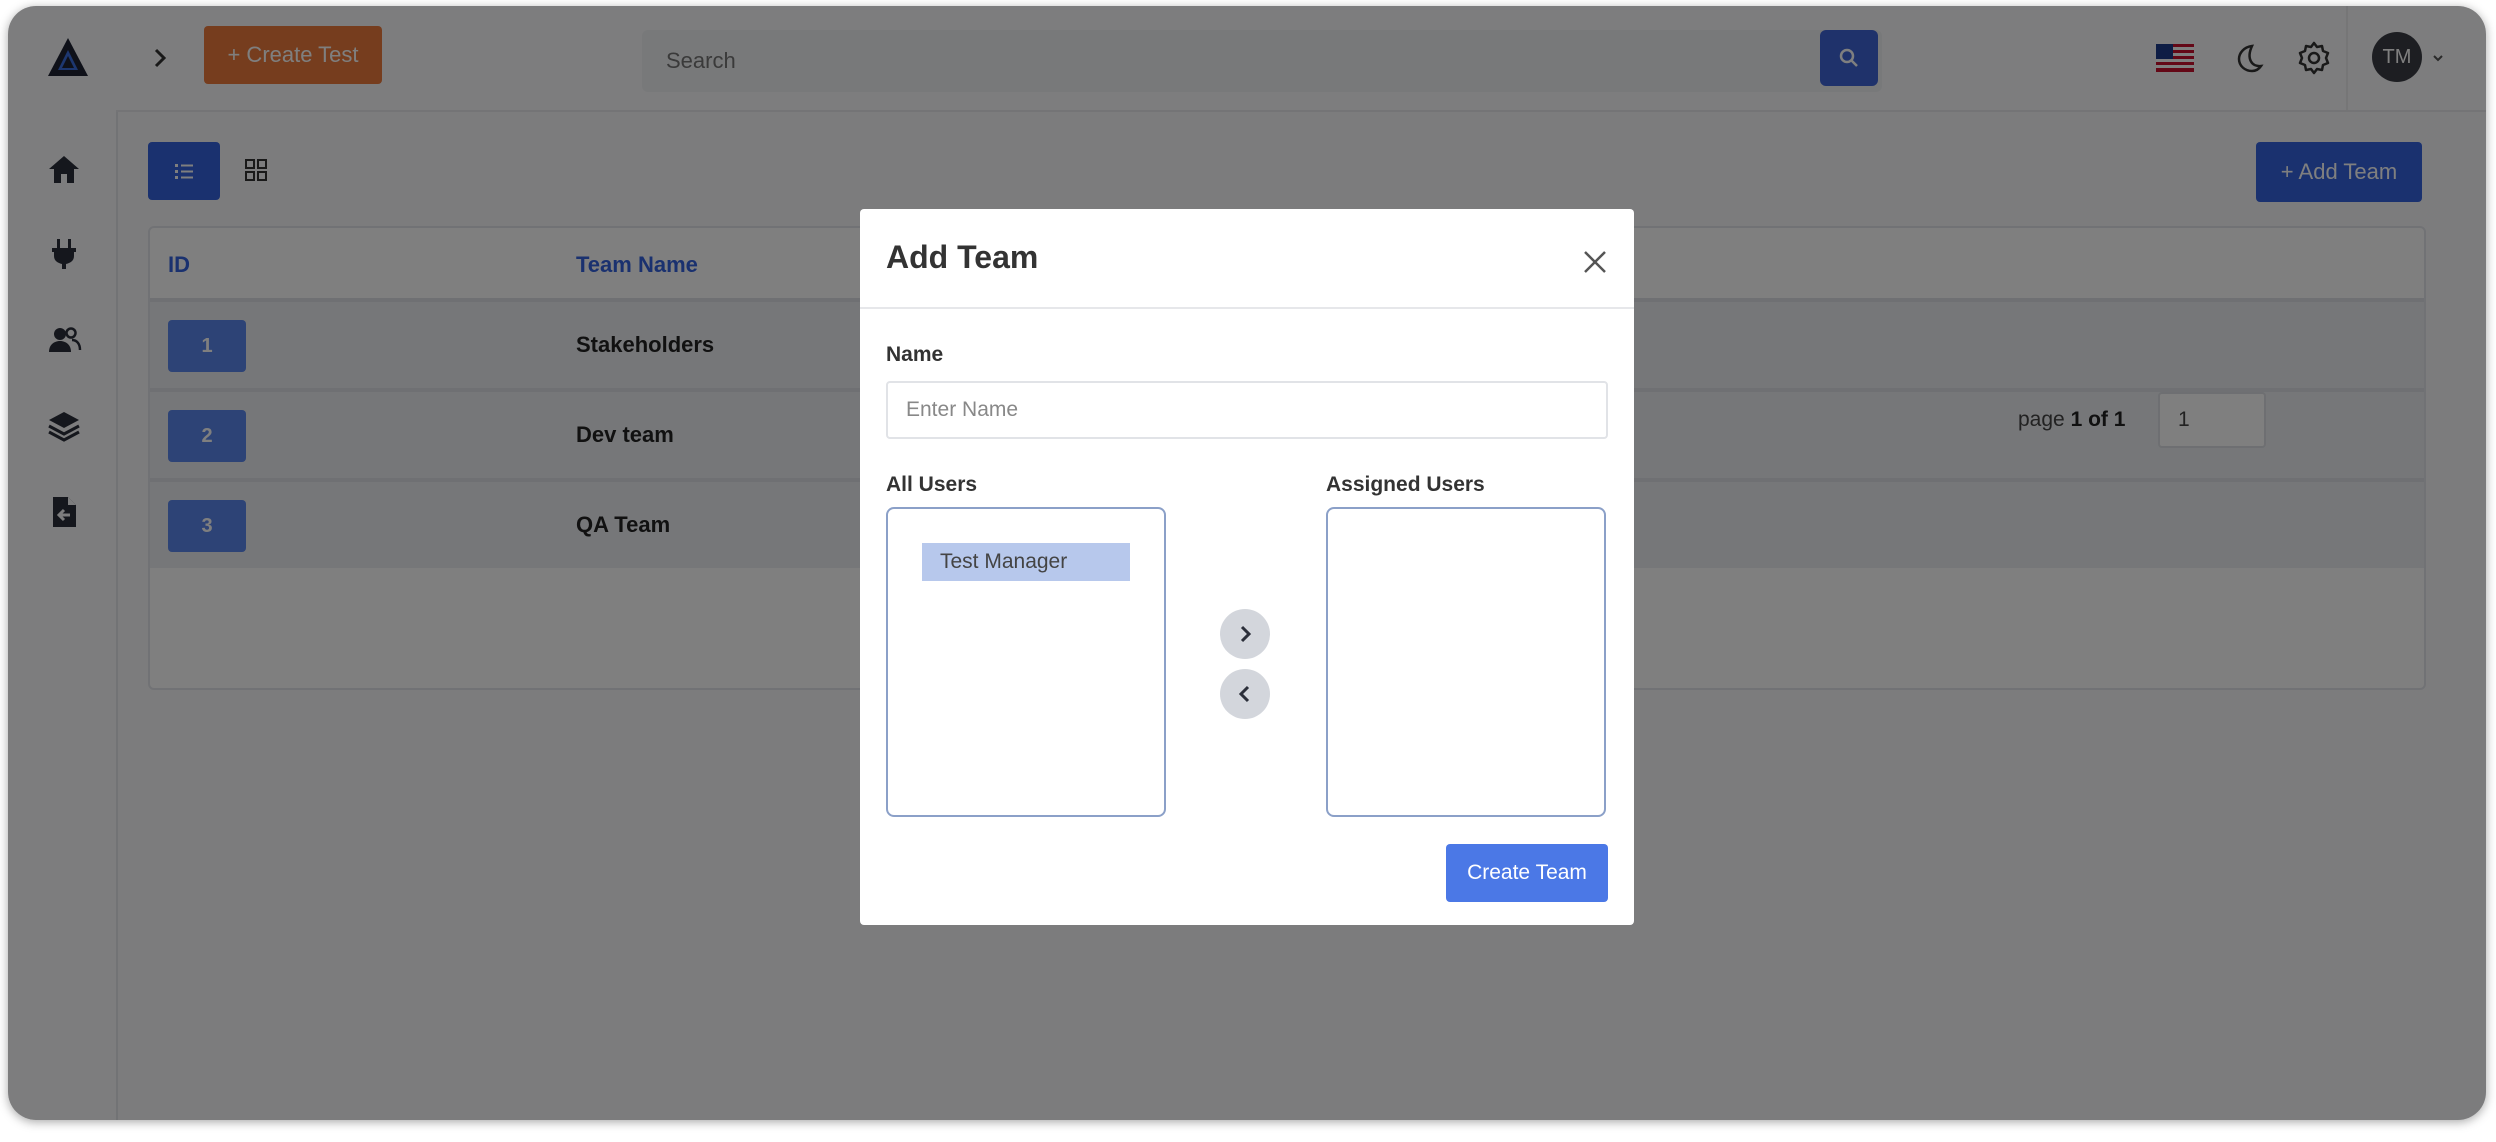 The height and width of the screenshot is (1142, 2496). What do you see at coordinates (1026, 562) in the screenshot?
I see `list-item: Test Manager` at bounding box center [1026, 562].